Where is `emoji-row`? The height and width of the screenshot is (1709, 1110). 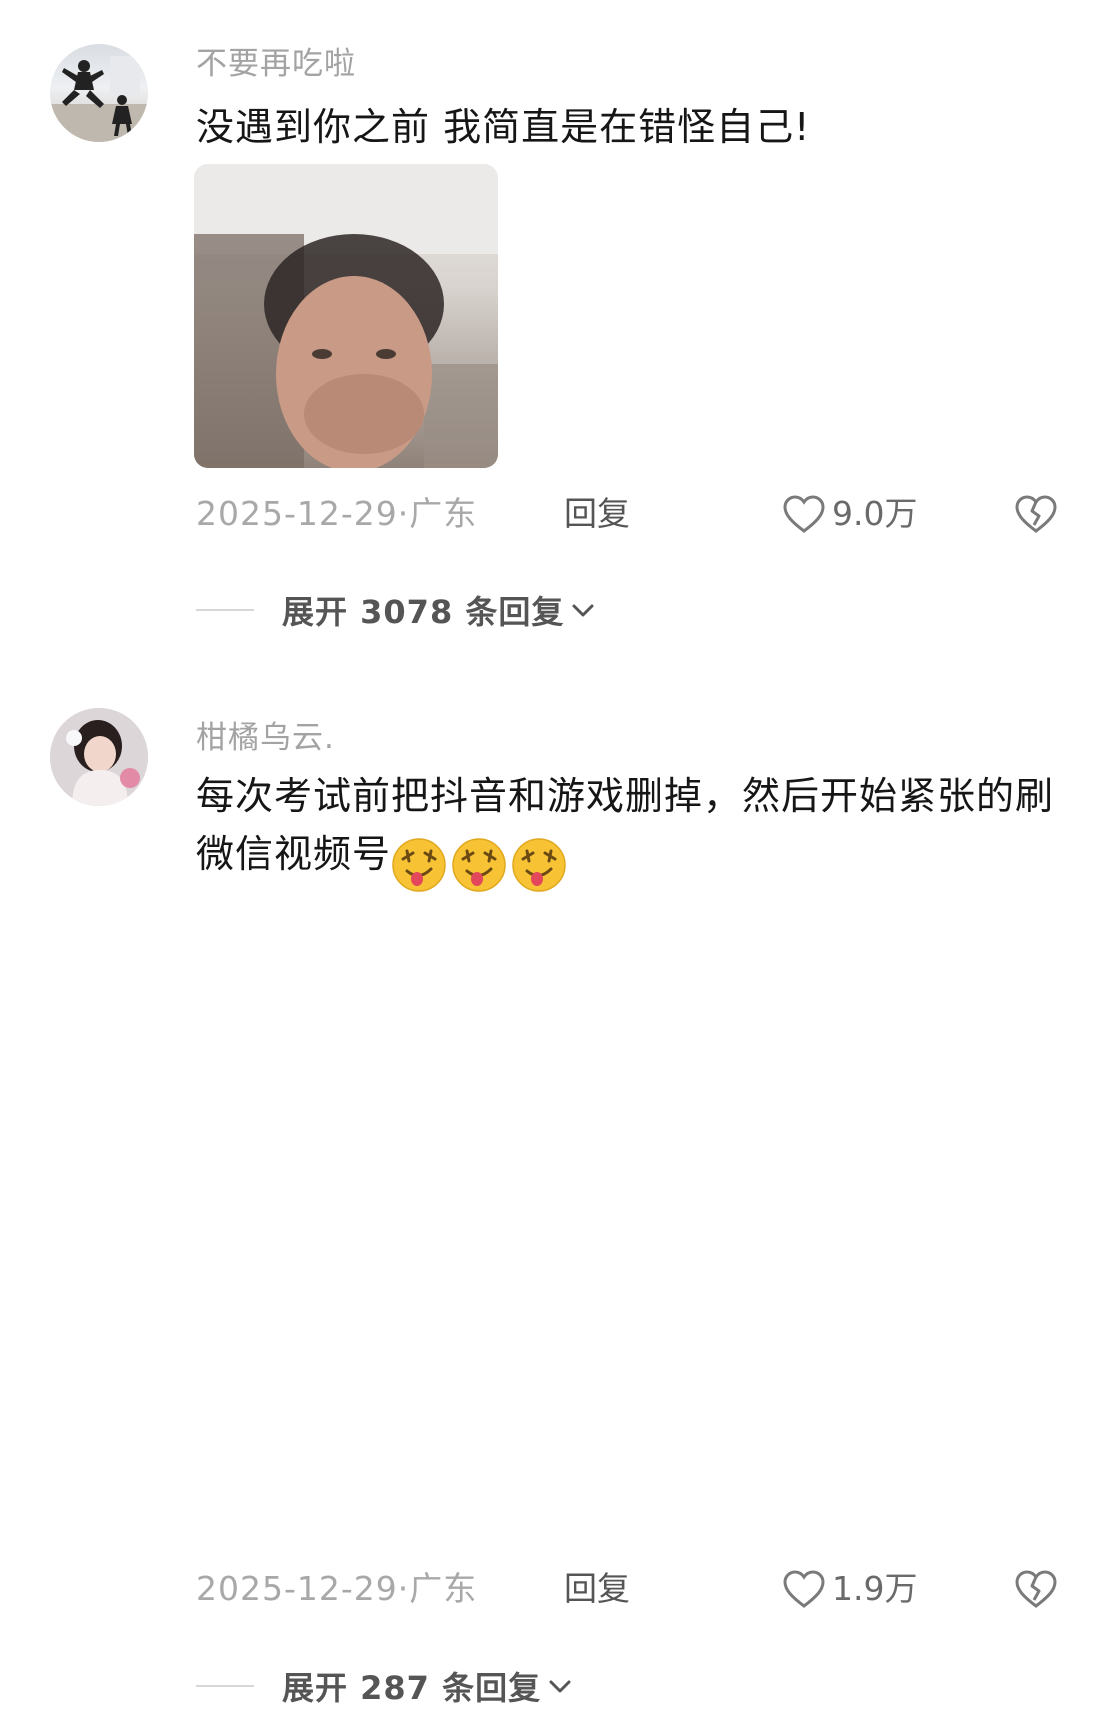 emoji-row is located at coordinates (481, 863).